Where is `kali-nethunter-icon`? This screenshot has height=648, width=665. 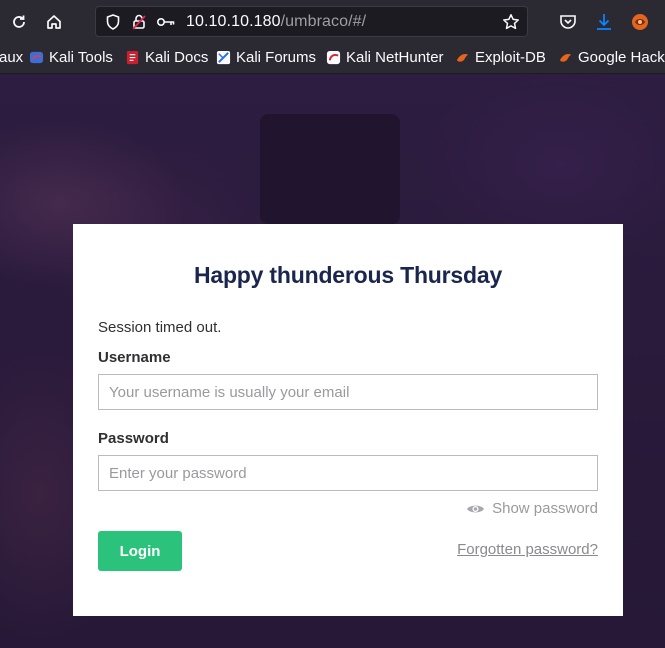 kali-nethunter-icon is located at coordinates (333, 57).